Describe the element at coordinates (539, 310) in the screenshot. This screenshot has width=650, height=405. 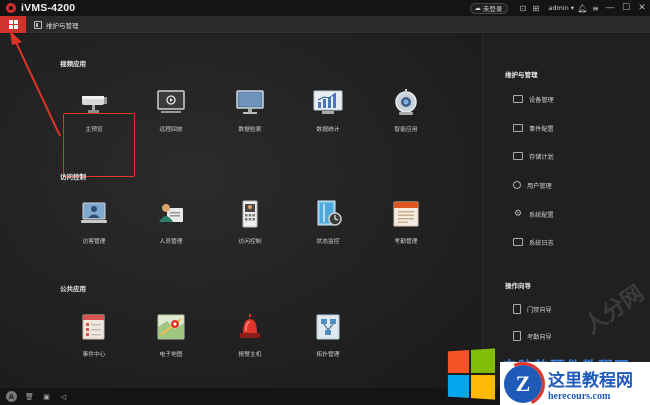
I see `link-label: 门禁向导` at that location.